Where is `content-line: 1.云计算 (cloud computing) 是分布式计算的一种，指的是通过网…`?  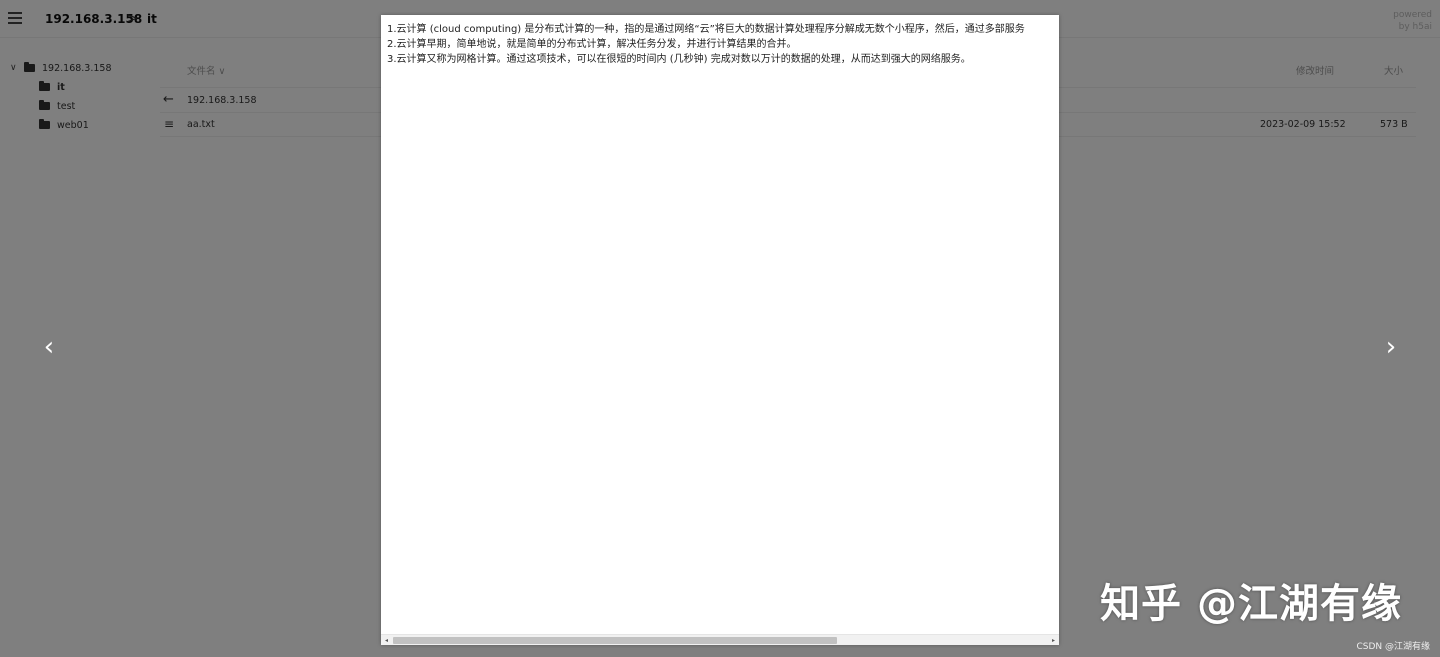
content-line: 1.云计算 (cloud computing) 是分布式计算的一种，指的是通过网… is located at coordinates (706, 29).